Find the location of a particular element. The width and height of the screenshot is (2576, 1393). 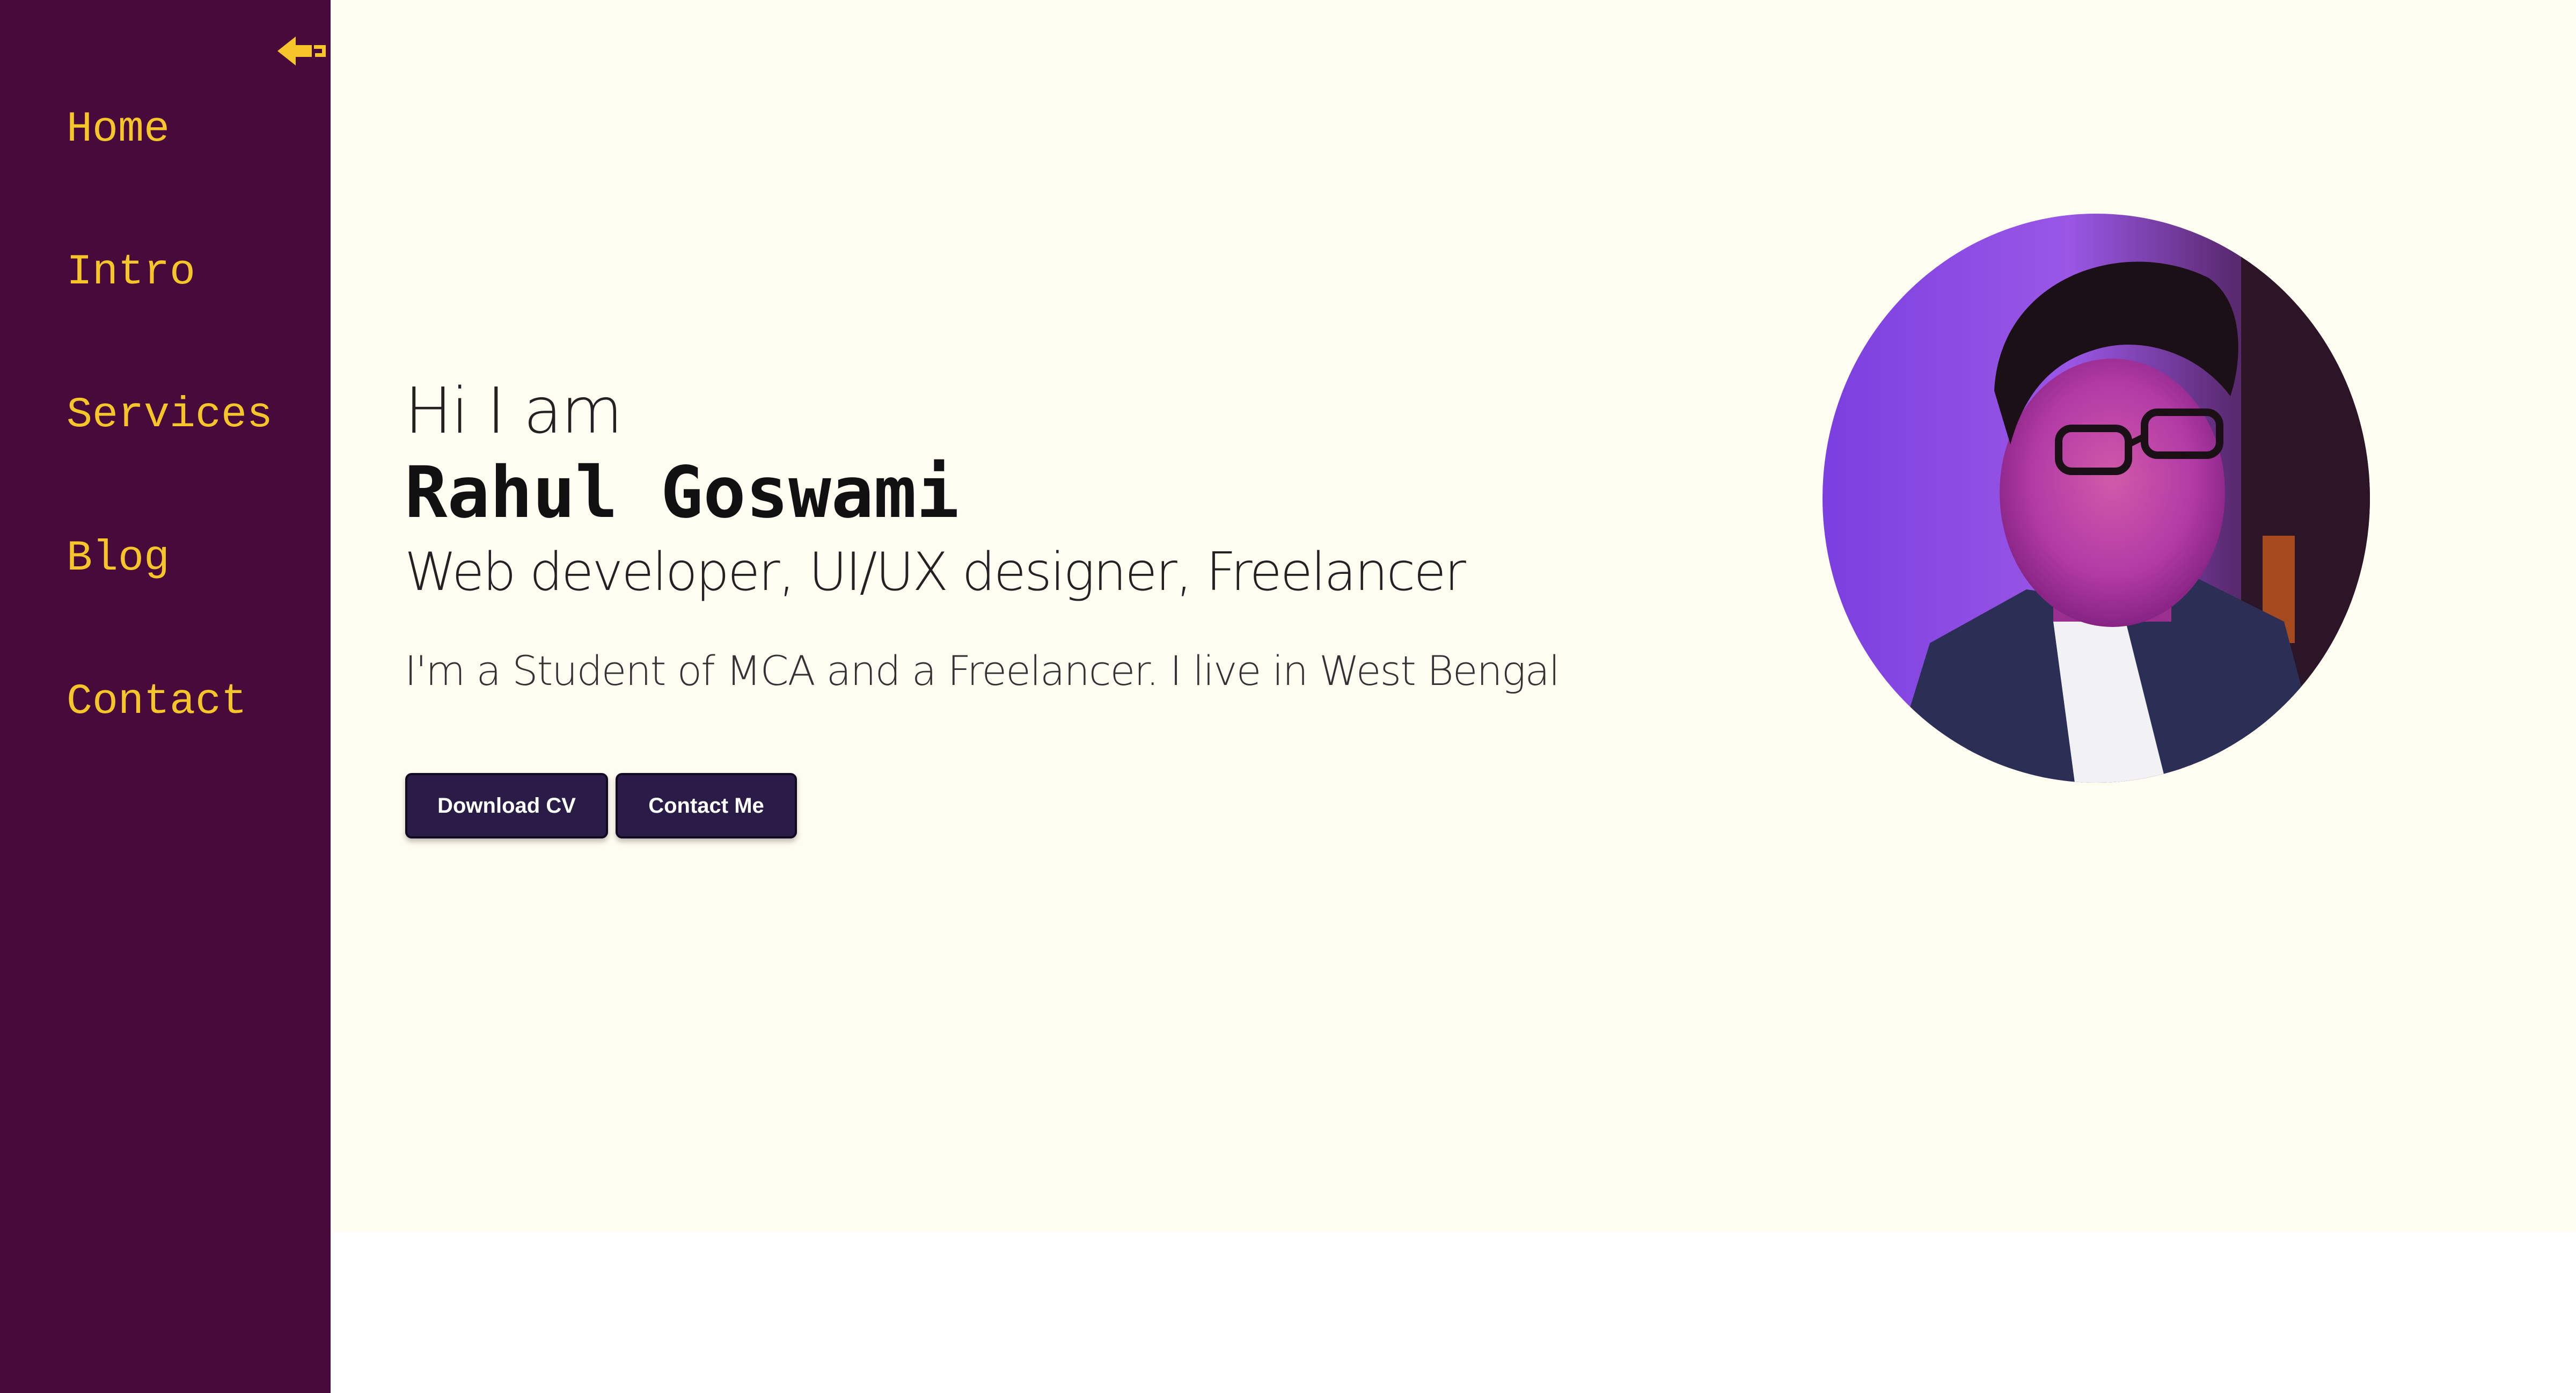

sidebar-item-home: Home is located at coordinates (118, 130).